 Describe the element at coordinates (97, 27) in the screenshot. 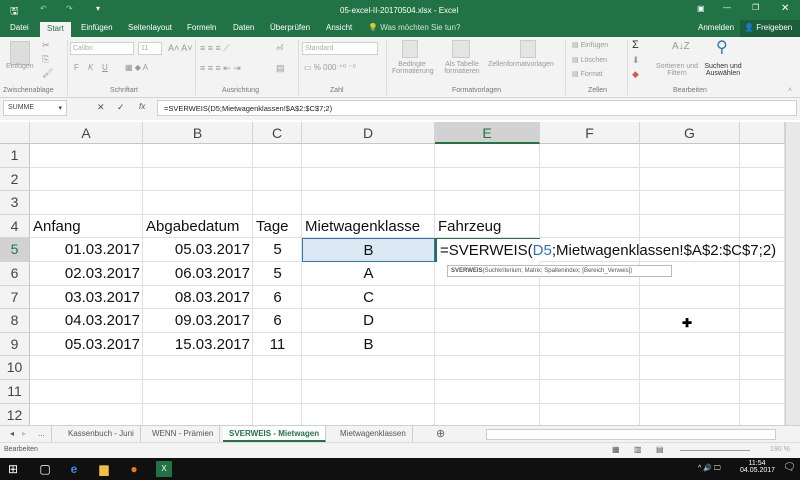

I see `tab-einfuegen: Einfügen` at that location.